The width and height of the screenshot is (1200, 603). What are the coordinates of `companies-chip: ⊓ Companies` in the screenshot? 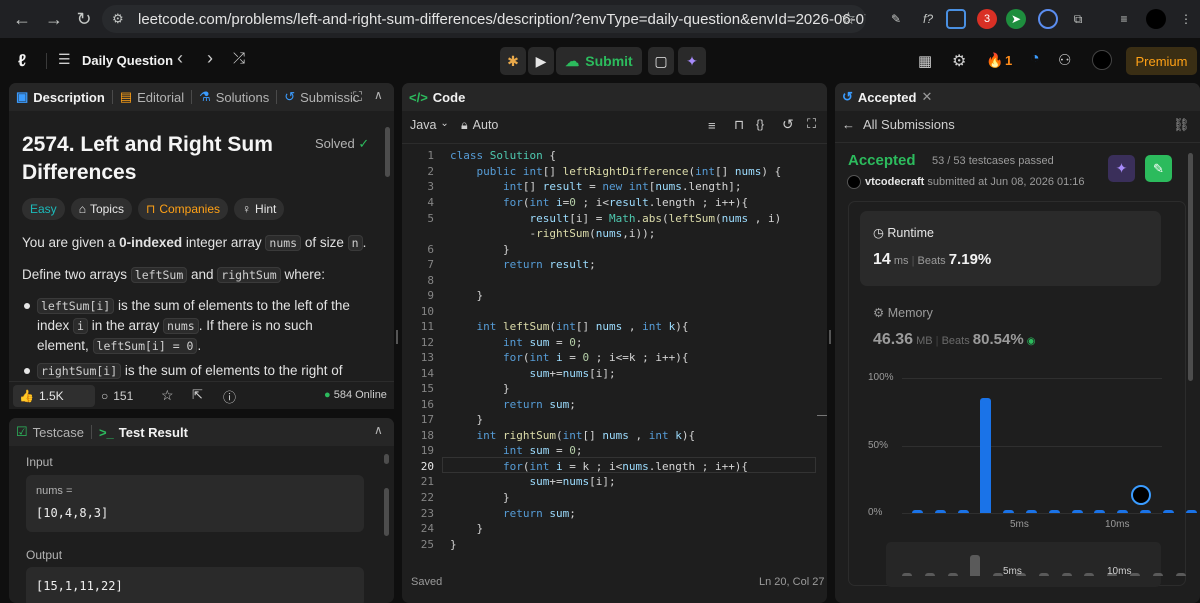 It's located at (183, 209).